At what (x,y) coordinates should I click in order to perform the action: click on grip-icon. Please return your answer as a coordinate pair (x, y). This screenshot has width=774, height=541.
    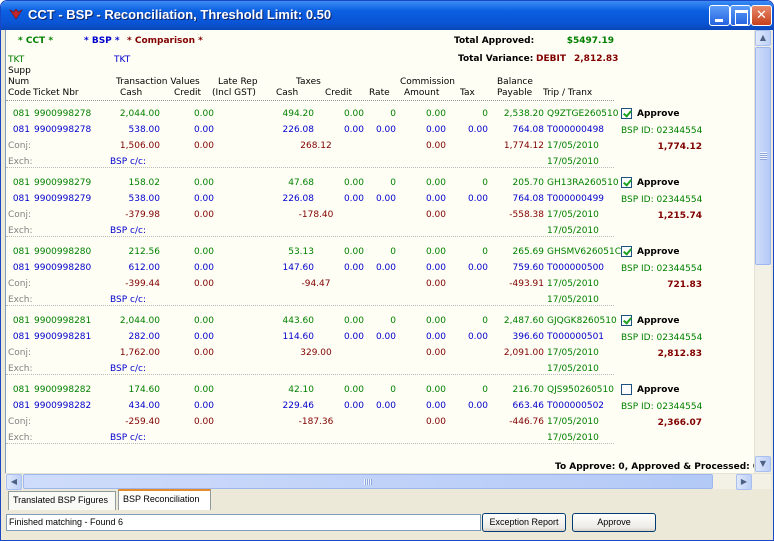
    Looking at the image, I should click on (368, 482).